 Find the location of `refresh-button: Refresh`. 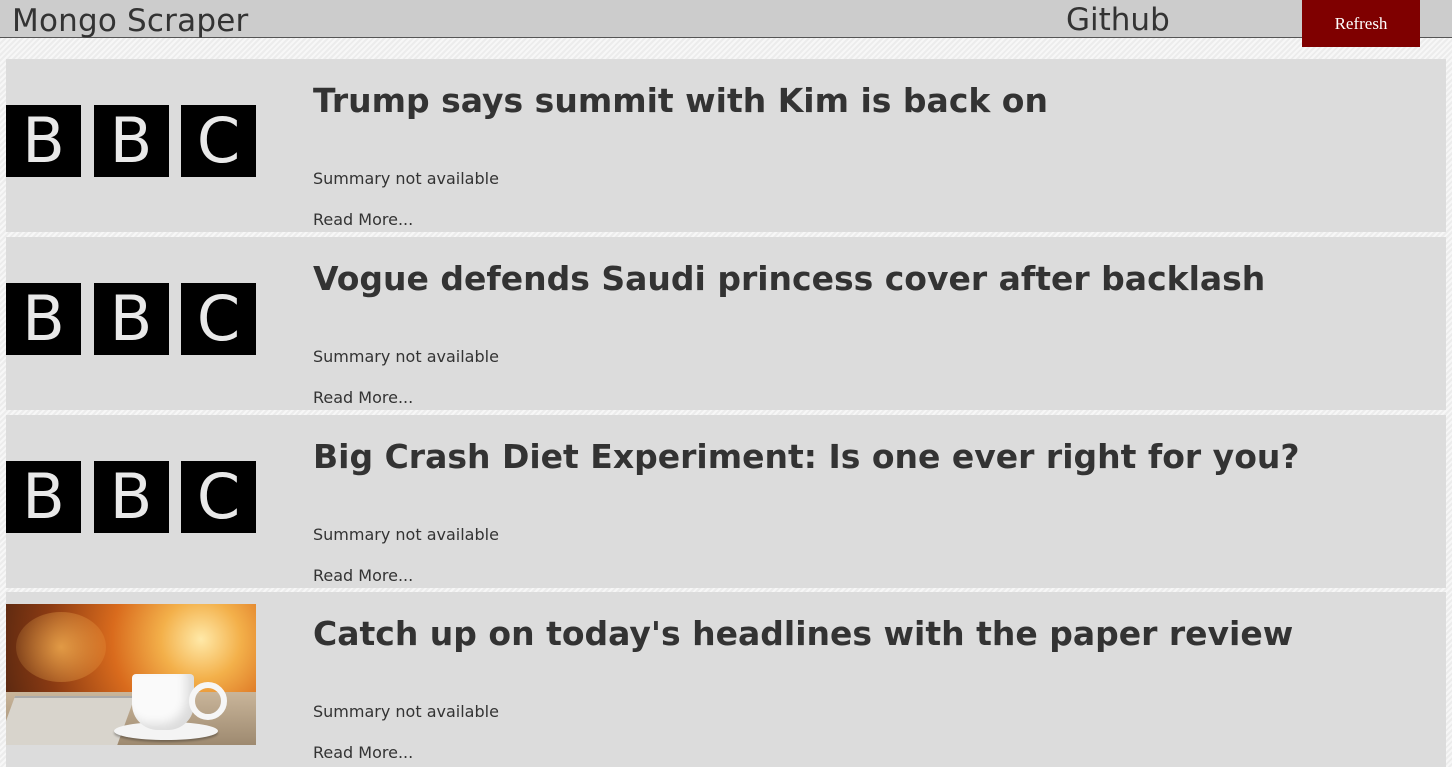

refresh-button: Refresh is located at coordinates (1361, 23).